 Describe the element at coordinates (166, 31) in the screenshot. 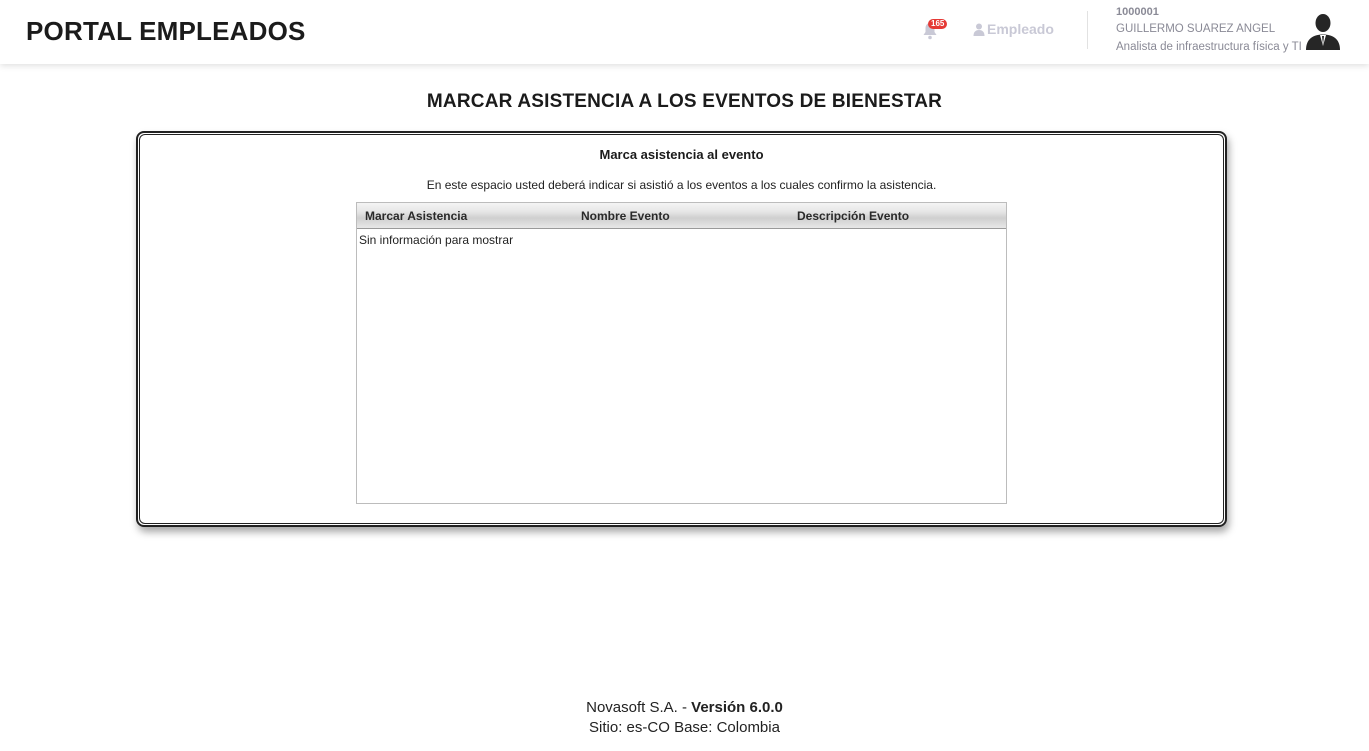

I see `brand-title: PORTAL EMPLEADOS` at that location.